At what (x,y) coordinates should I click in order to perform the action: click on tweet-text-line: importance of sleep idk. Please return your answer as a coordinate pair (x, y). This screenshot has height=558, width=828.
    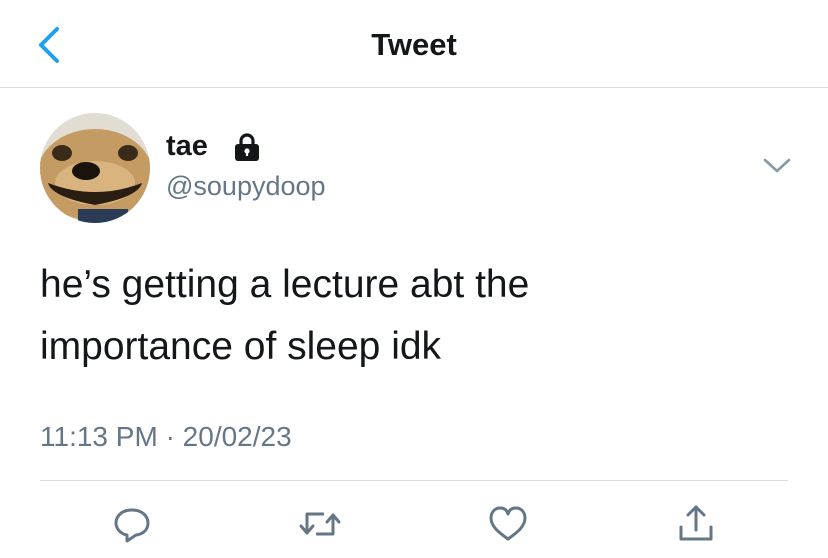
    Looking at the image, I should click on (241, 346).